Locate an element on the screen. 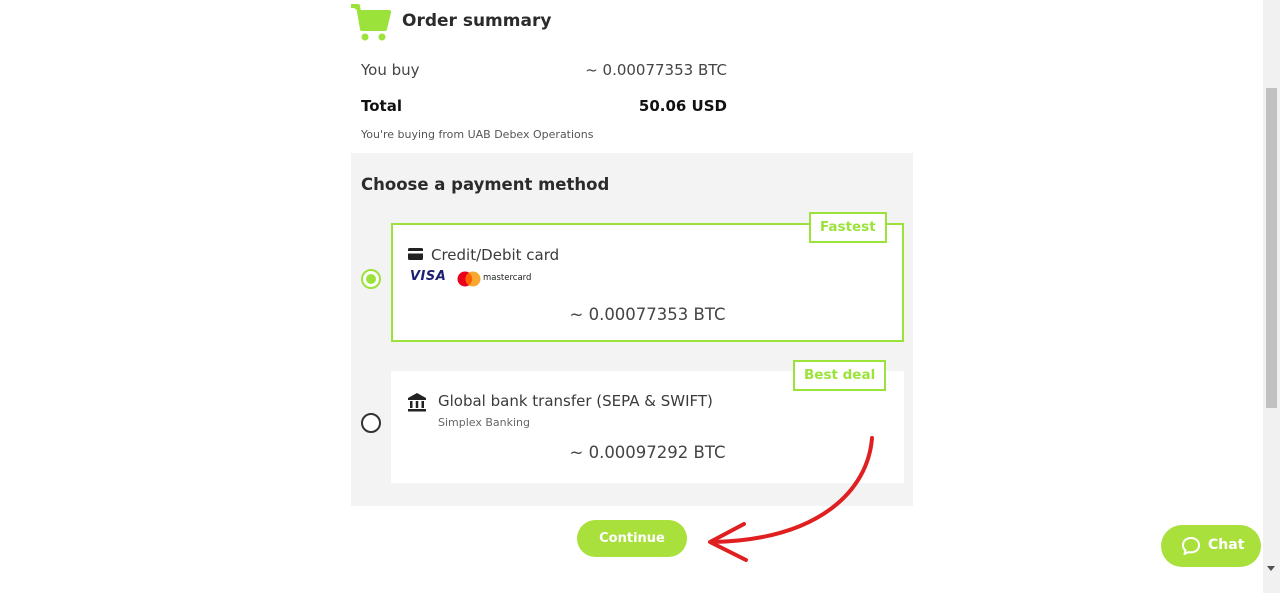 Image resolution: width=1280 pixels, height=593 pixels. bank-option-subtitle: Simplex Banking is located at coordinates (484, 422).